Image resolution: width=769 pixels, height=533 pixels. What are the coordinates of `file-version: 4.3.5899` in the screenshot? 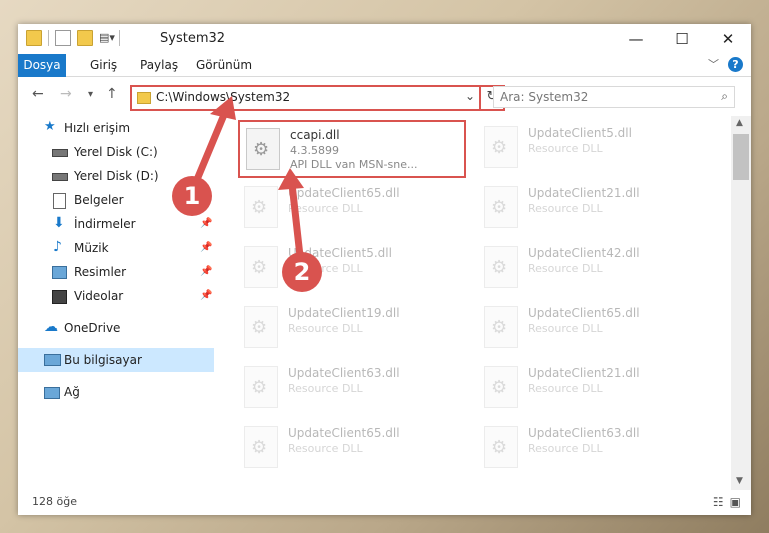 It's located at (314, 150).